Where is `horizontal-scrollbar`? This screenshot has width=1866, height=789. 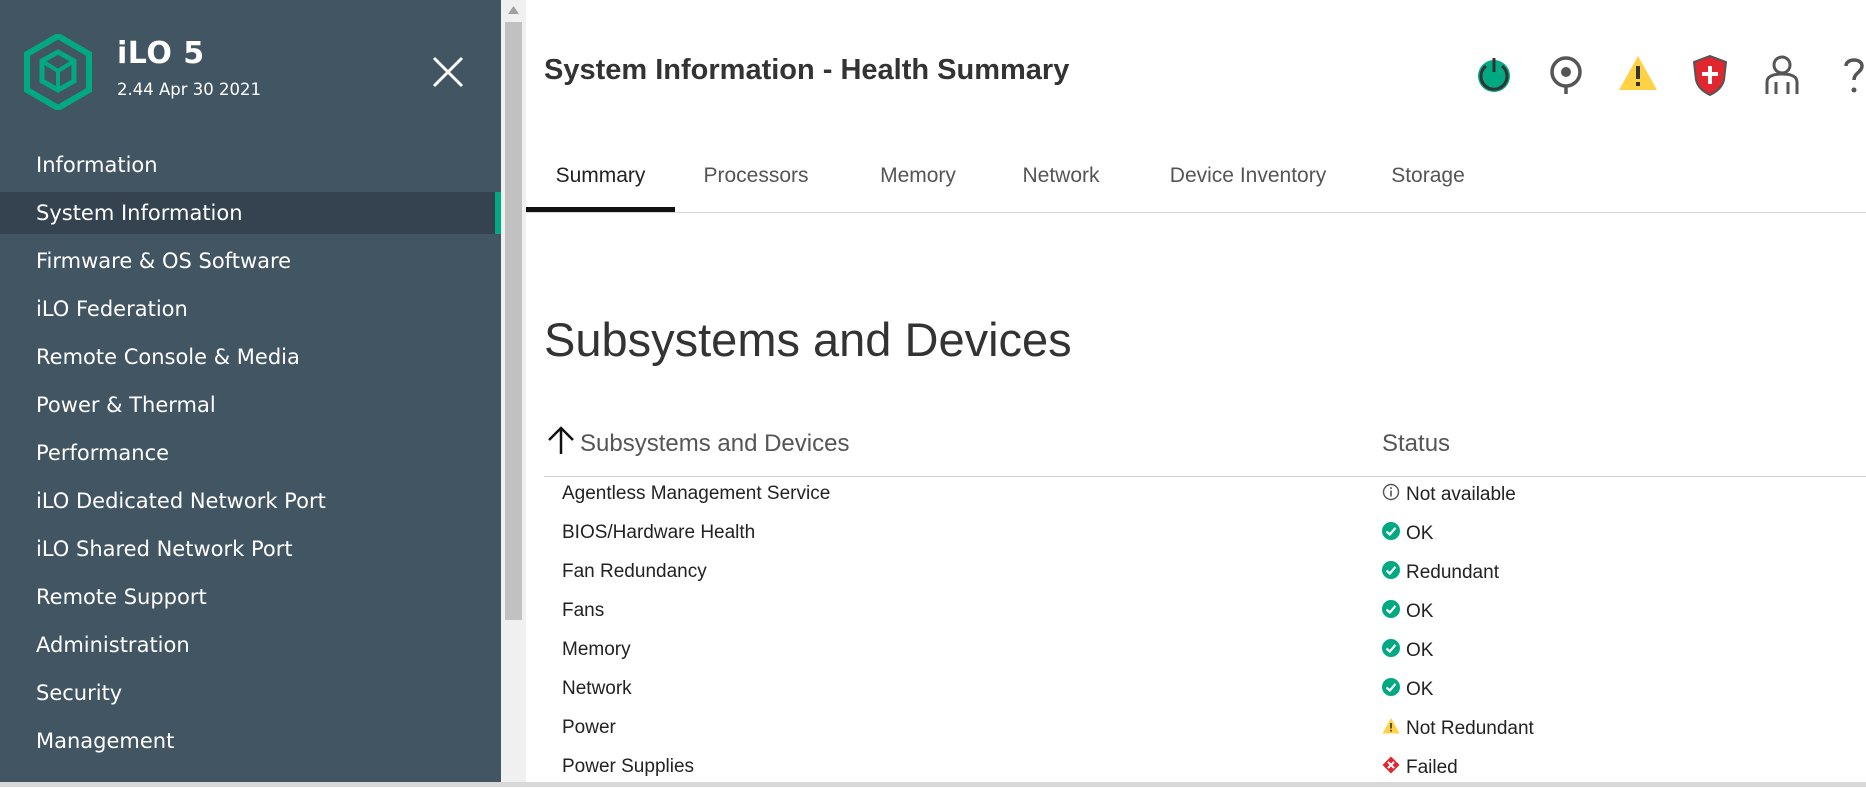
horizontal-scrollbar is located at coordinates (933, 784).